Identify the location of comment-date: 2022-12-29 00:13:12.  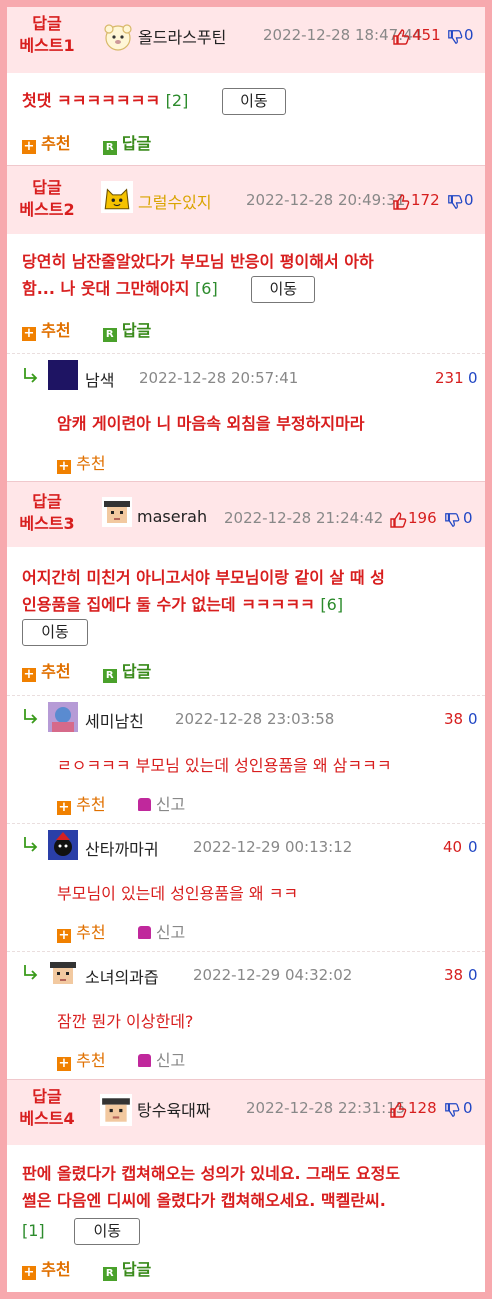
(273, 847).